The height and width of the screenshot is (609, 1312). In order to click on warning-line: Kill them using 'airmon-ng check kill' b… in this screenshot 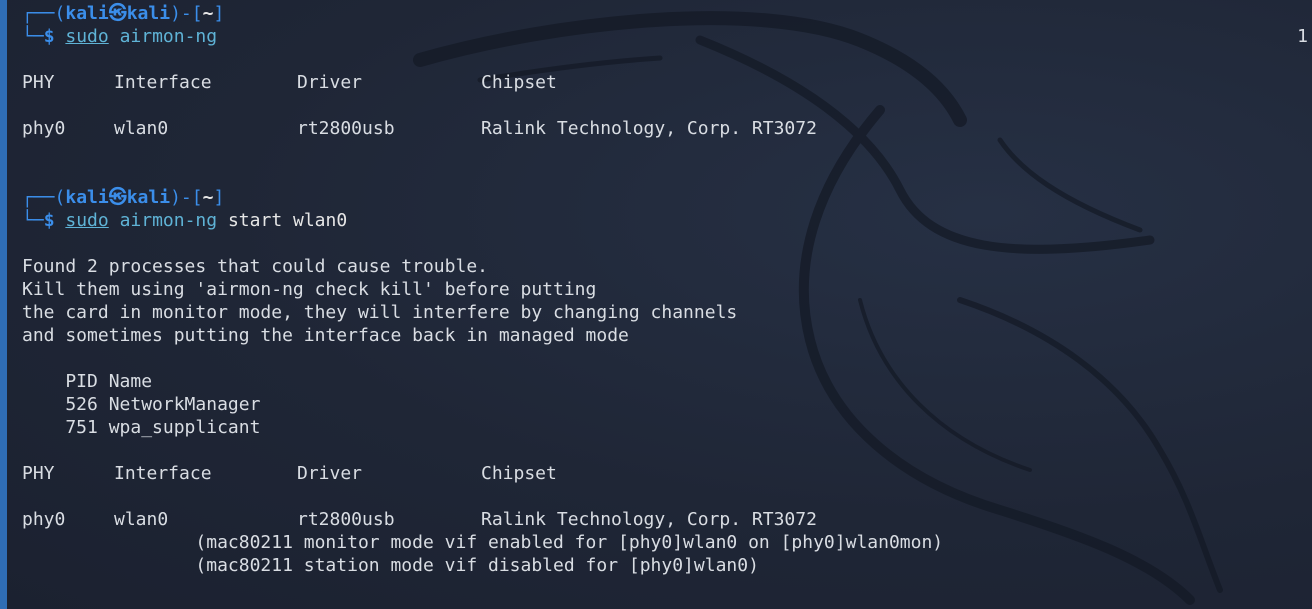, I will do `click(309, 289)`.